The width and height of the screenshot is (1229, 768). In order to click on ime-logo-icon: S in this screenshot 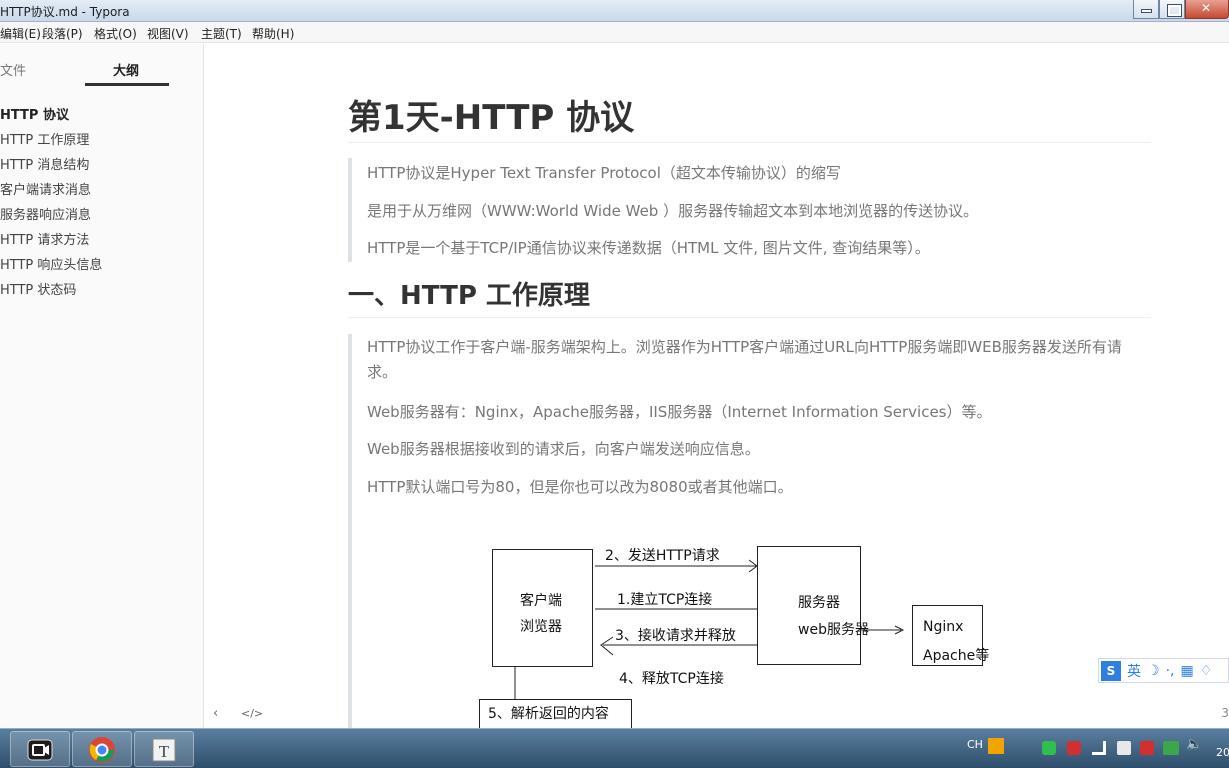, I will do `click(1111, 670)`.